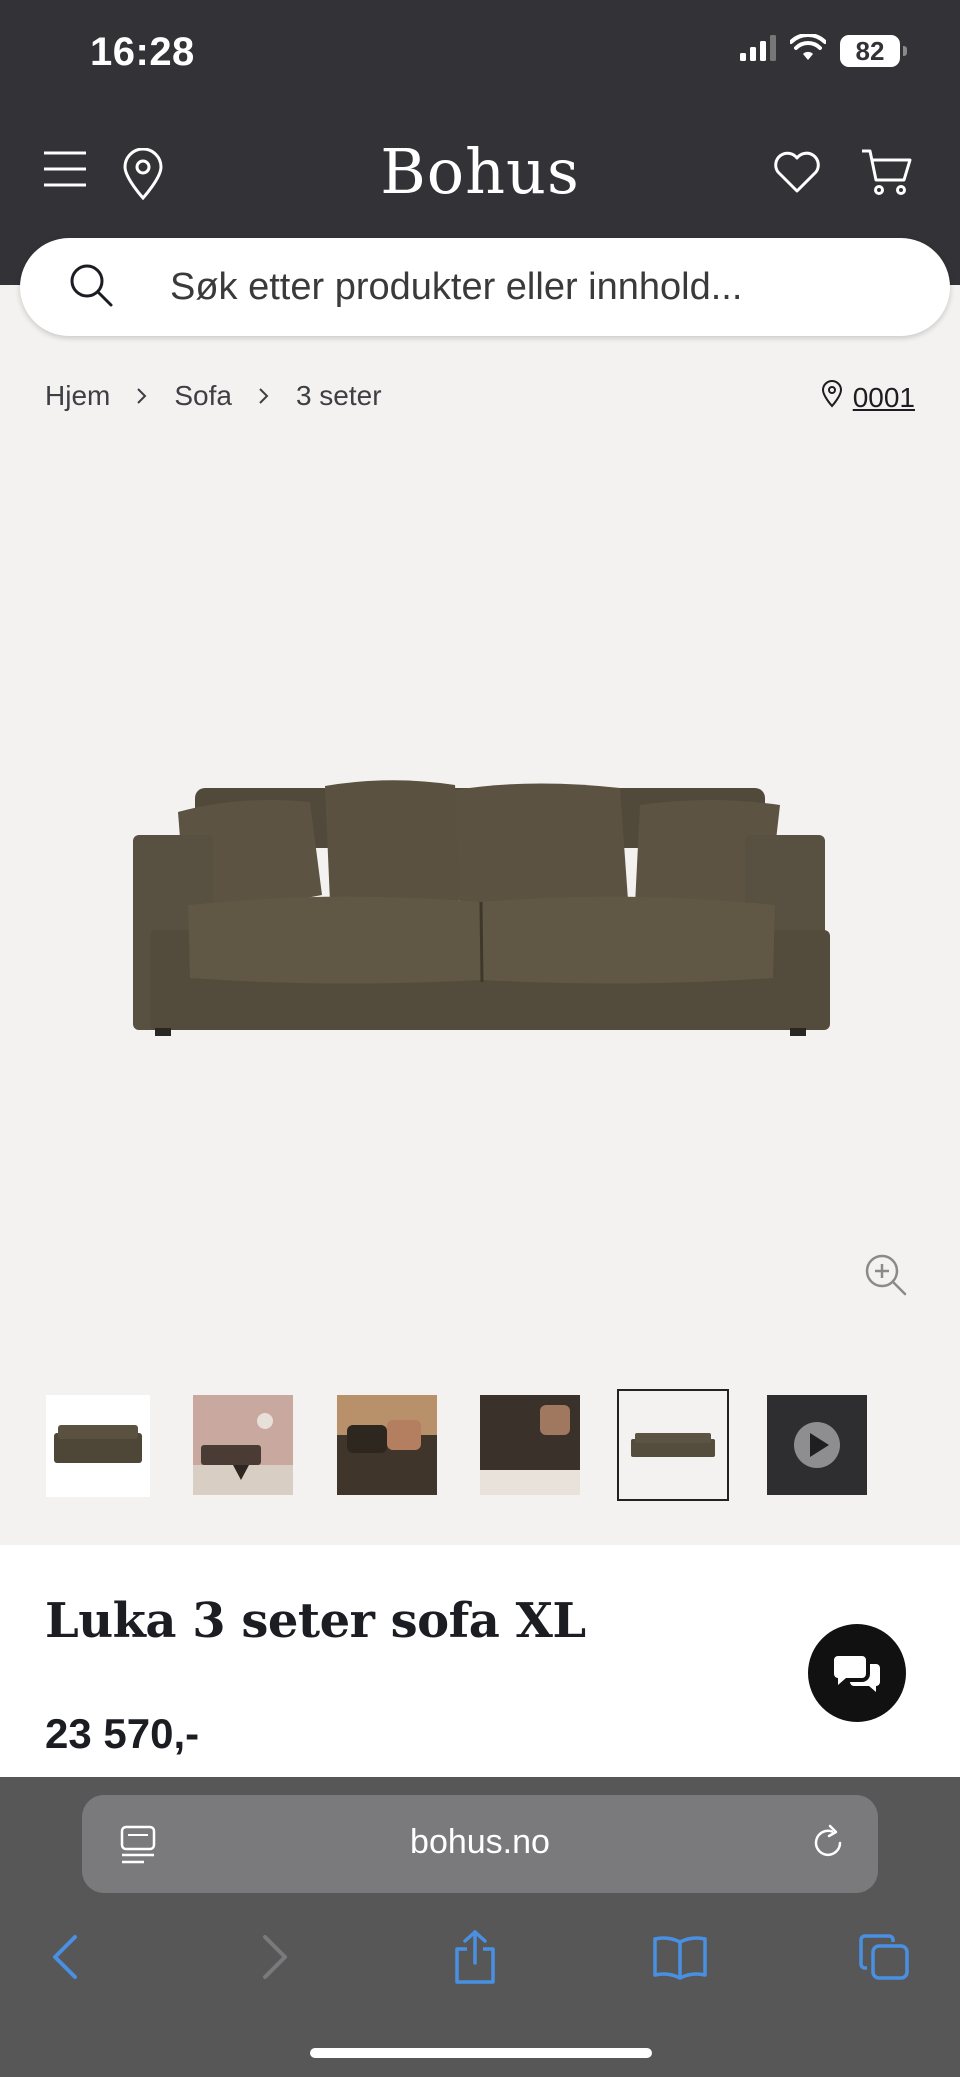 The image size is (960, 2077). What do you see at coordinates (530, 287) in the screenshot?
I see `search-input` at bounding box center [530, 287].